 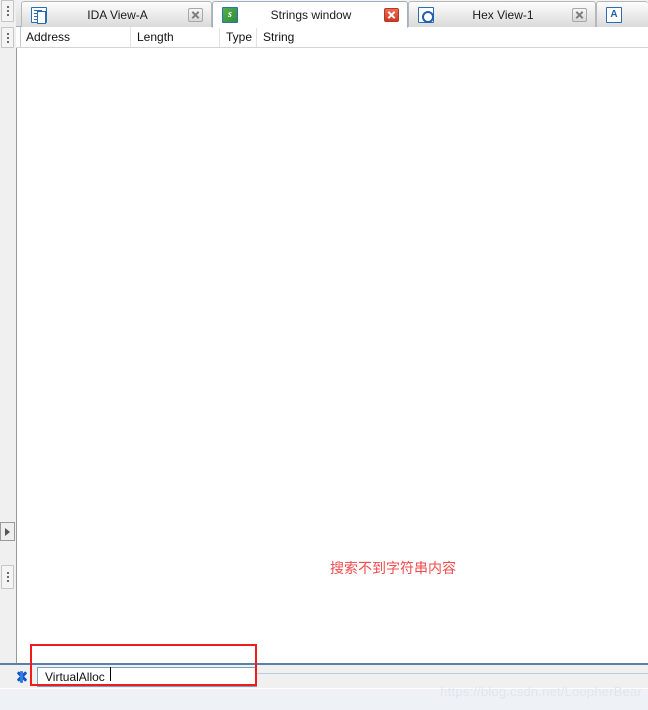 What do you see at coordinates (230, 14) in the screenshot?
I see `strings-icon` at bounding box center [230, 14].